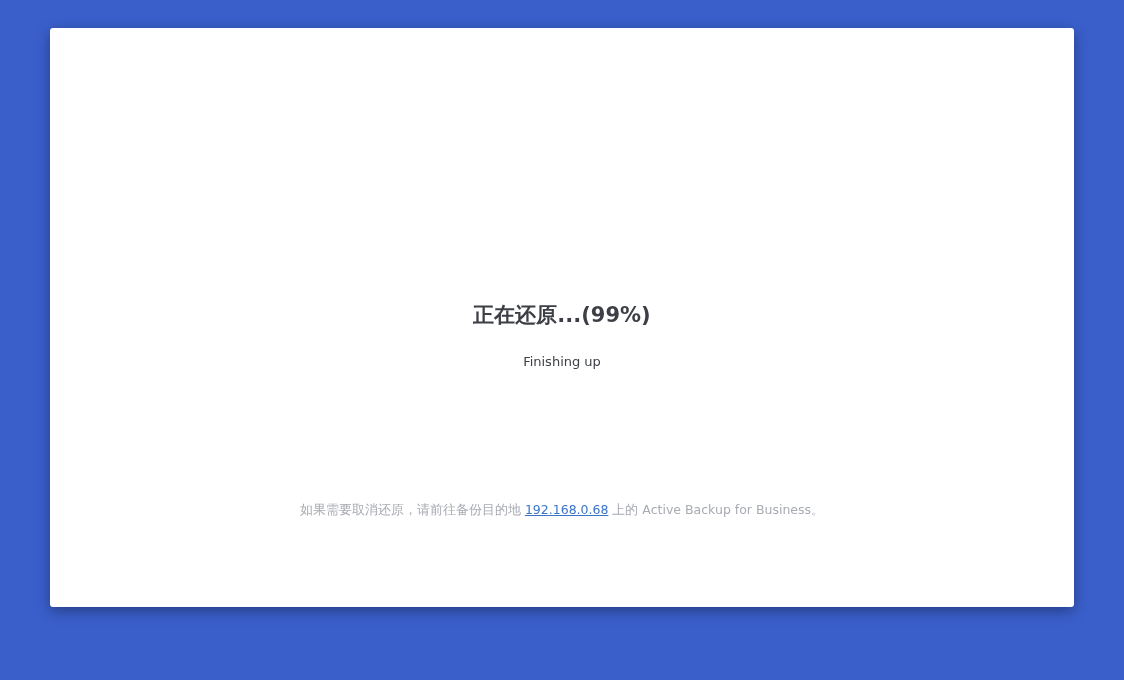 This screenshot has width=1124, height=680. What do you see at coordinates (566, 509) in the screenshot?
I see `address-link: 192.168.0.68` at bounding box center [566, 509].